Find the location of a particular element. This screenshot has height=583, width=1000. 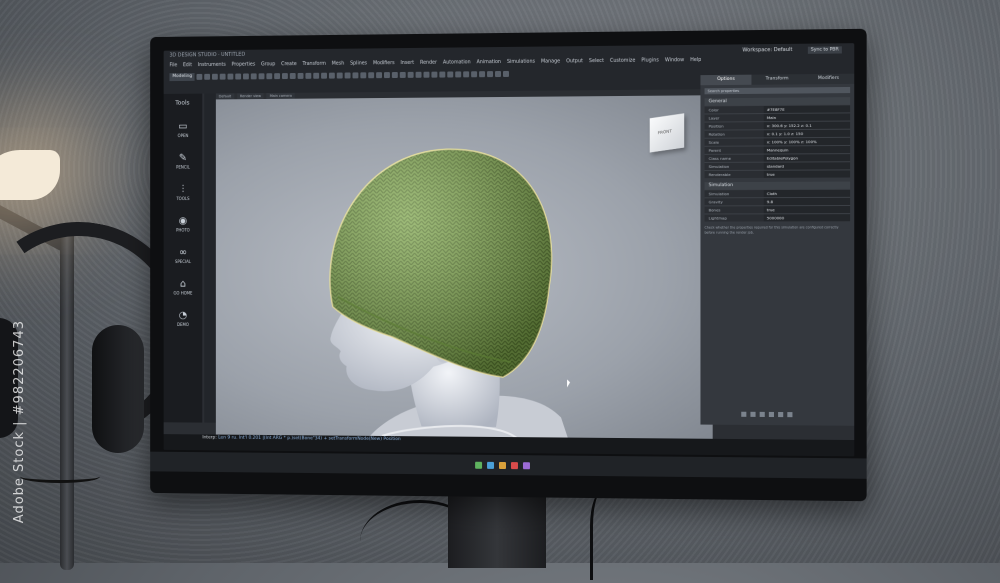

menu-item-customize: Customize is located at coordinates (622, 61).